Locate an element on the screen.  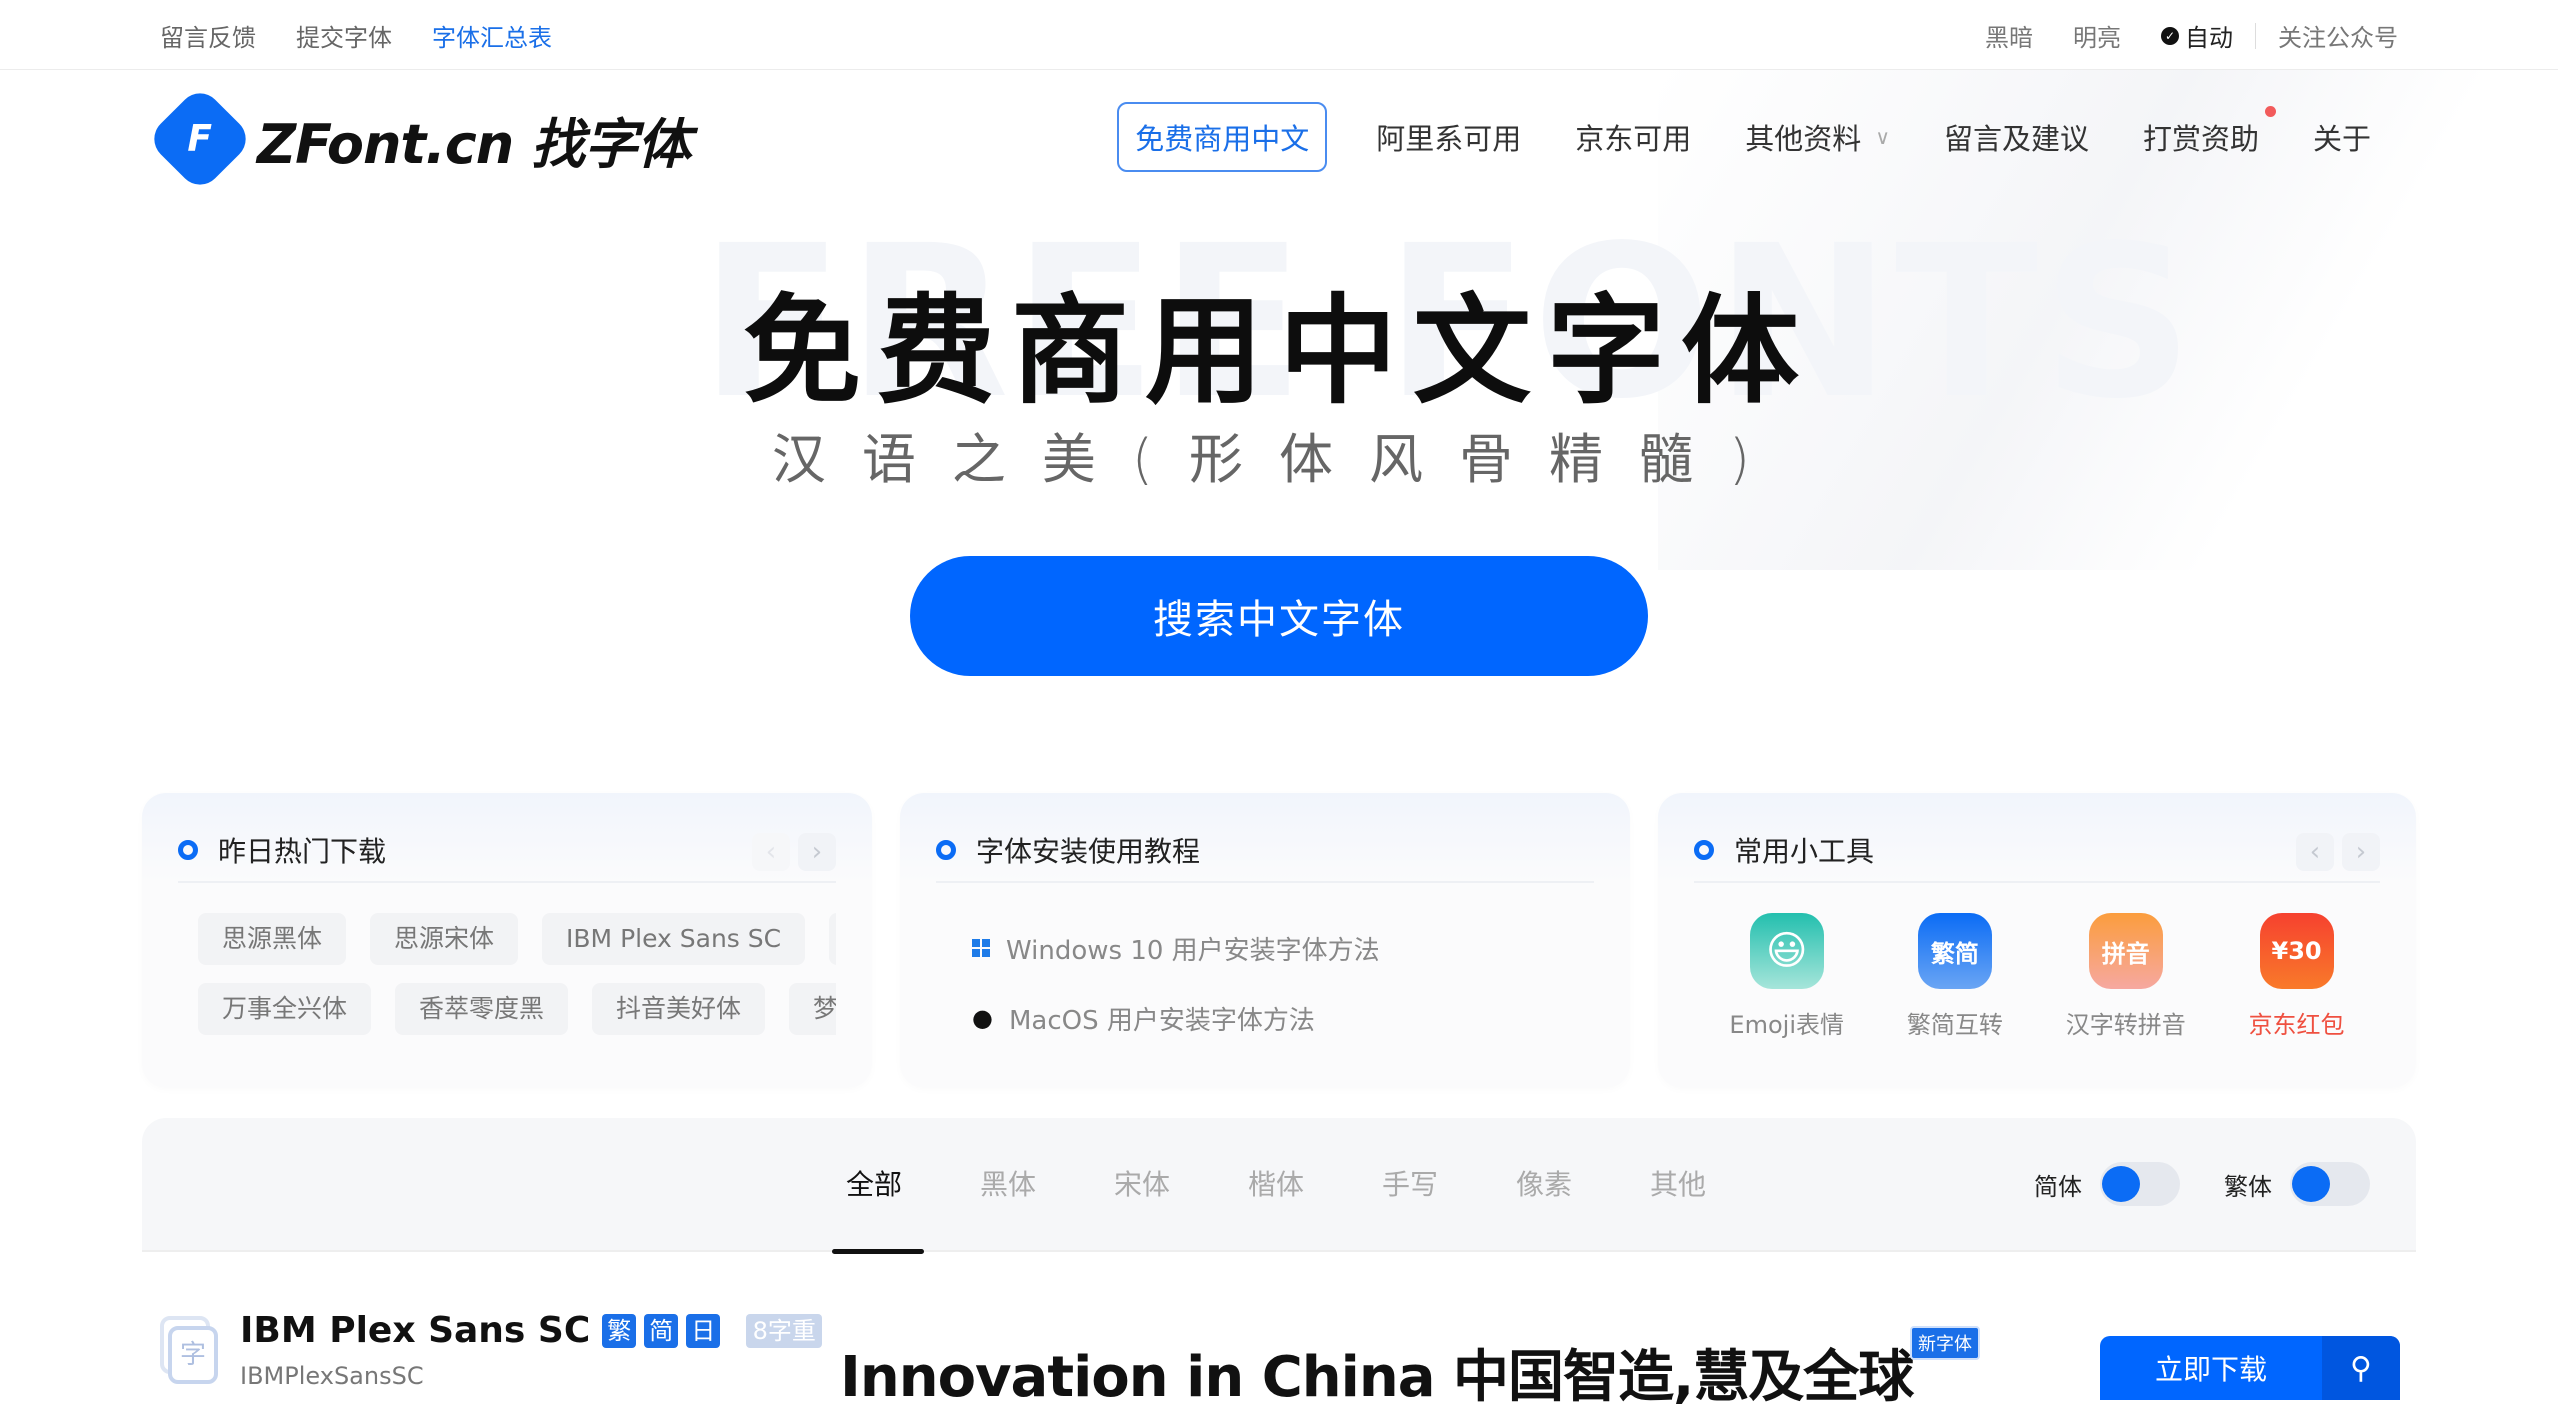
category-tabs: 全部 黑体 宋体 楷体 手写 像素 其他 is located at coordinates (1276, 1186).